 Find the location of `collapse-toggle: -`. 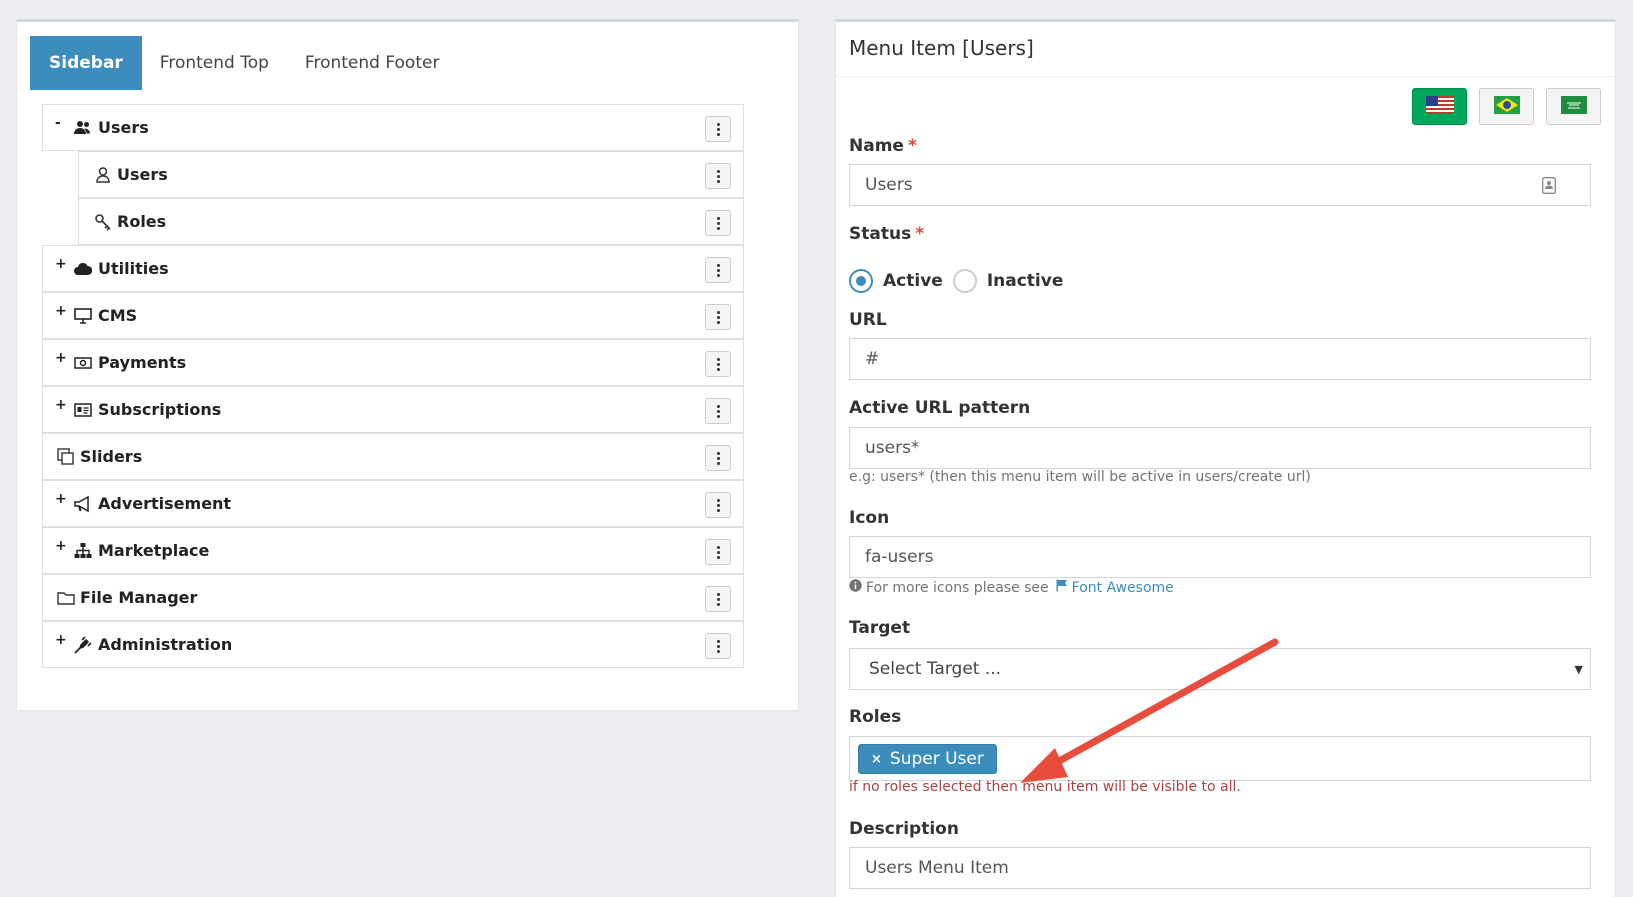

collapse-toggle: - is located at coordinates (58, 123).